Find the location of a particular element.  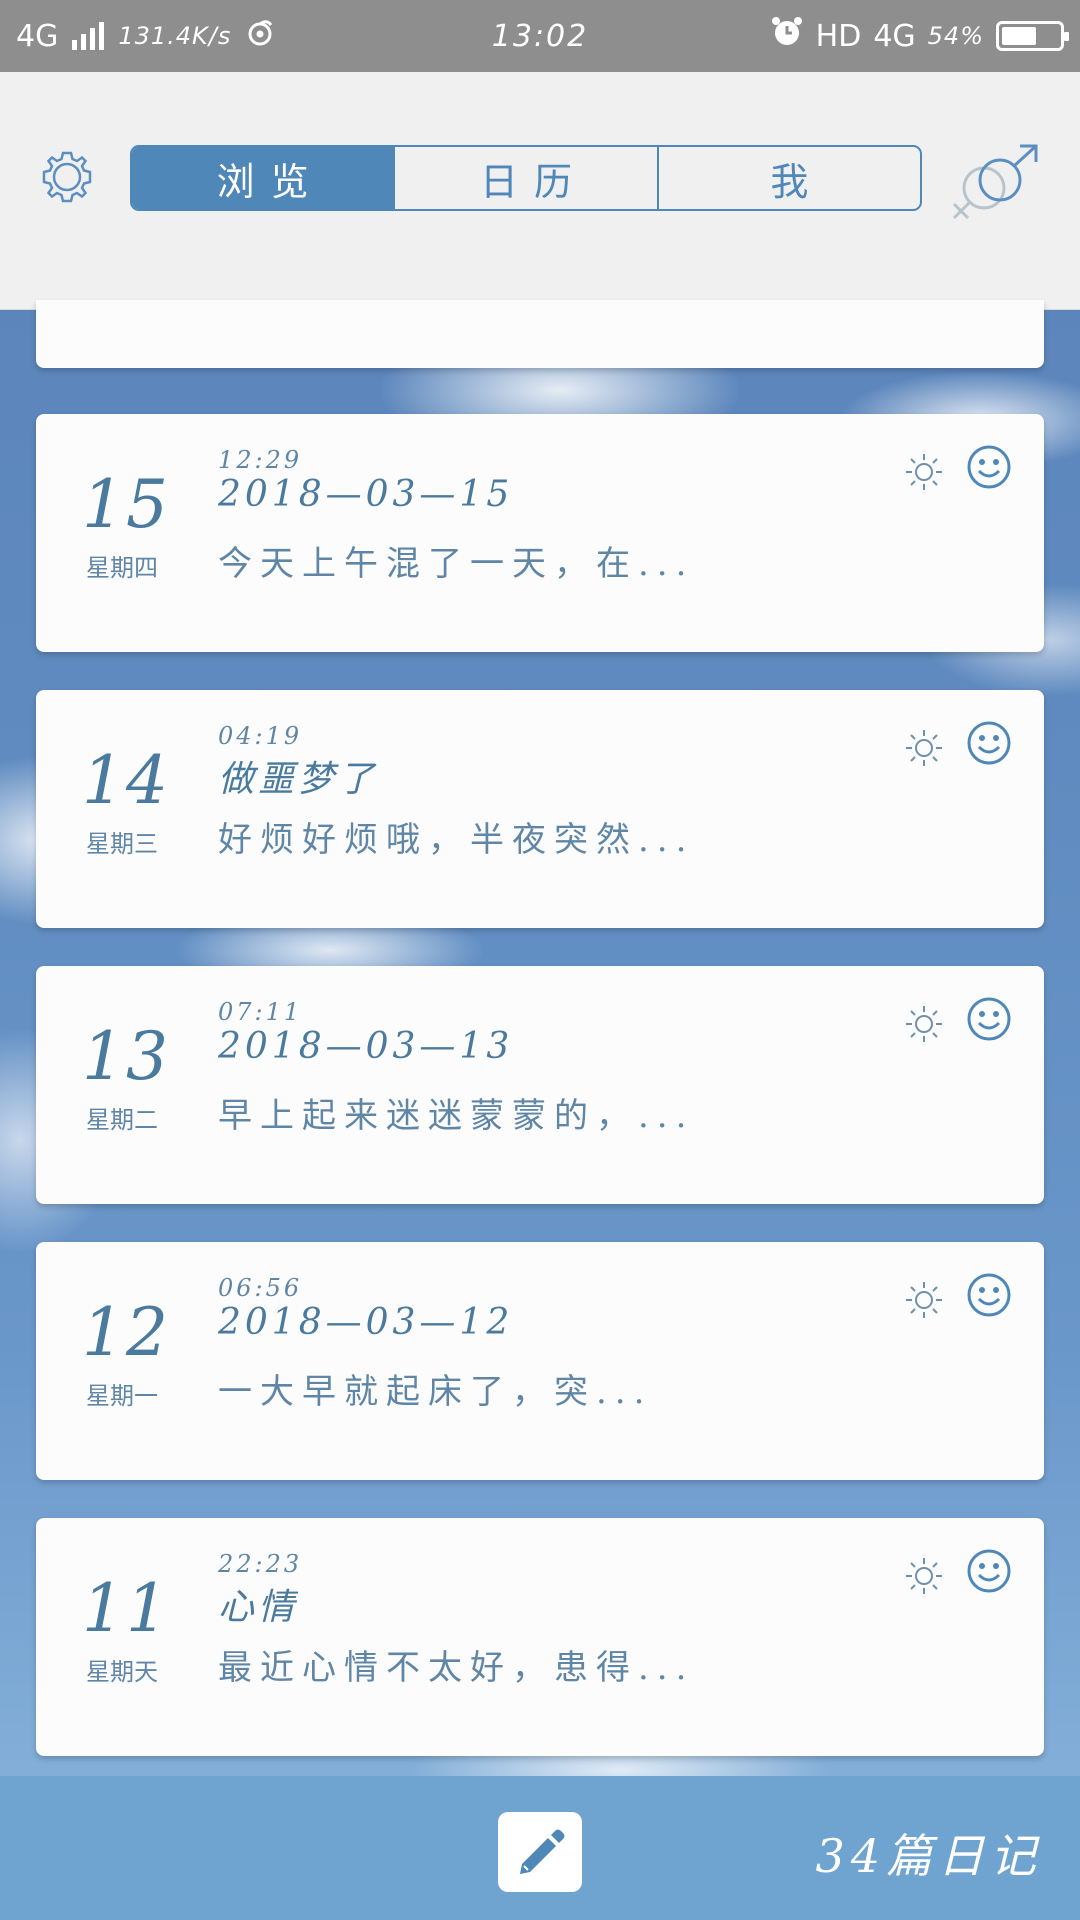

battery-percent: 54% is located at coordinates (955, 36).